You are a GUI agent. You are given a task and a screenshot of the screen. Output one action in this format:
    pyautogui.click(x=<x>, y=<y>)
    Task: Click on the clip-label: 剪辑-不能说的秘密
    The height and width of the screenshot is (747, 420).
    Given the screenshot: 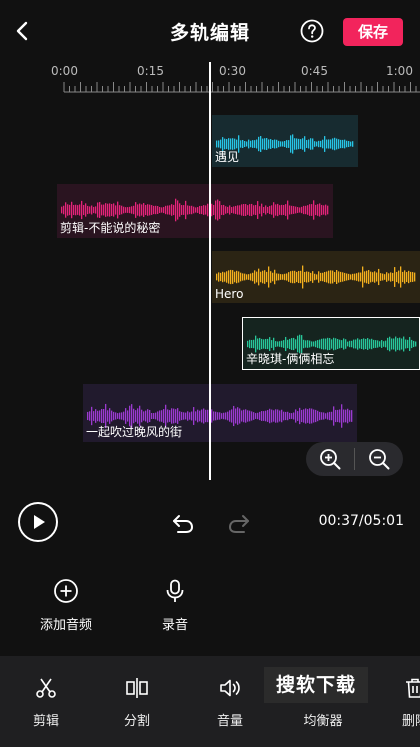 What is the action you would take?
    pyautogui.click(x=110, y=228)
    